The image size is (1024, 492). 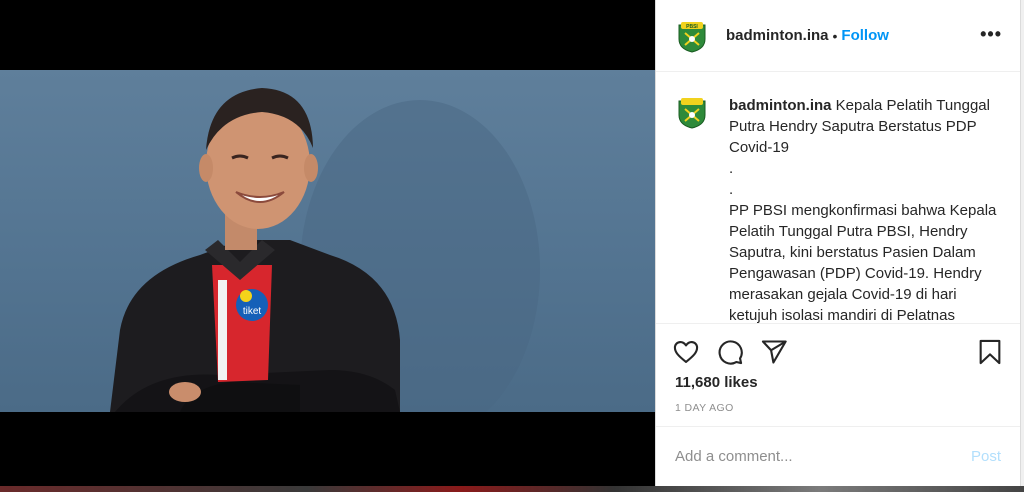 What do you see at coordinates (252, 311) in the screenshot?
I see `shirt-logo-text: tiket` at bounding box center [252, 311].